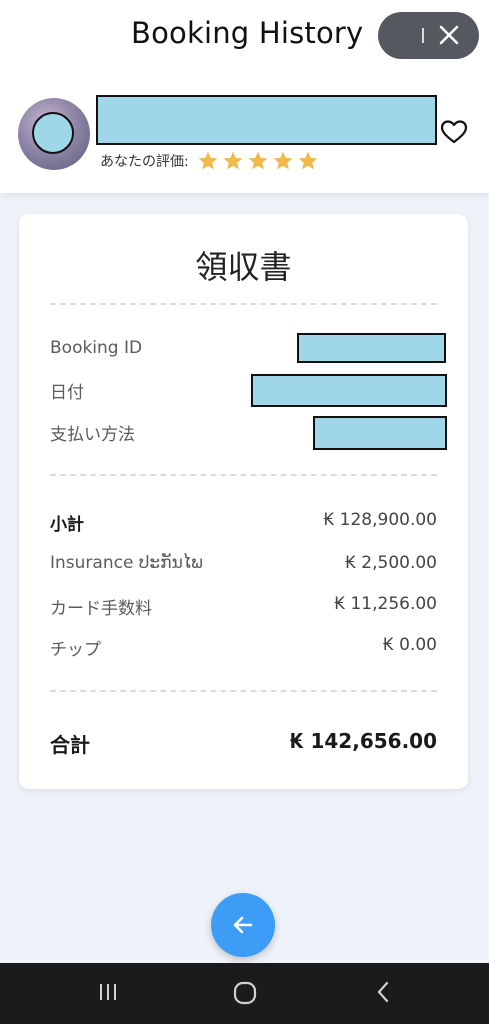  Describe the element at coordinates (371, 348) in the screenshot. I see `booking-id-redacted` at that location.